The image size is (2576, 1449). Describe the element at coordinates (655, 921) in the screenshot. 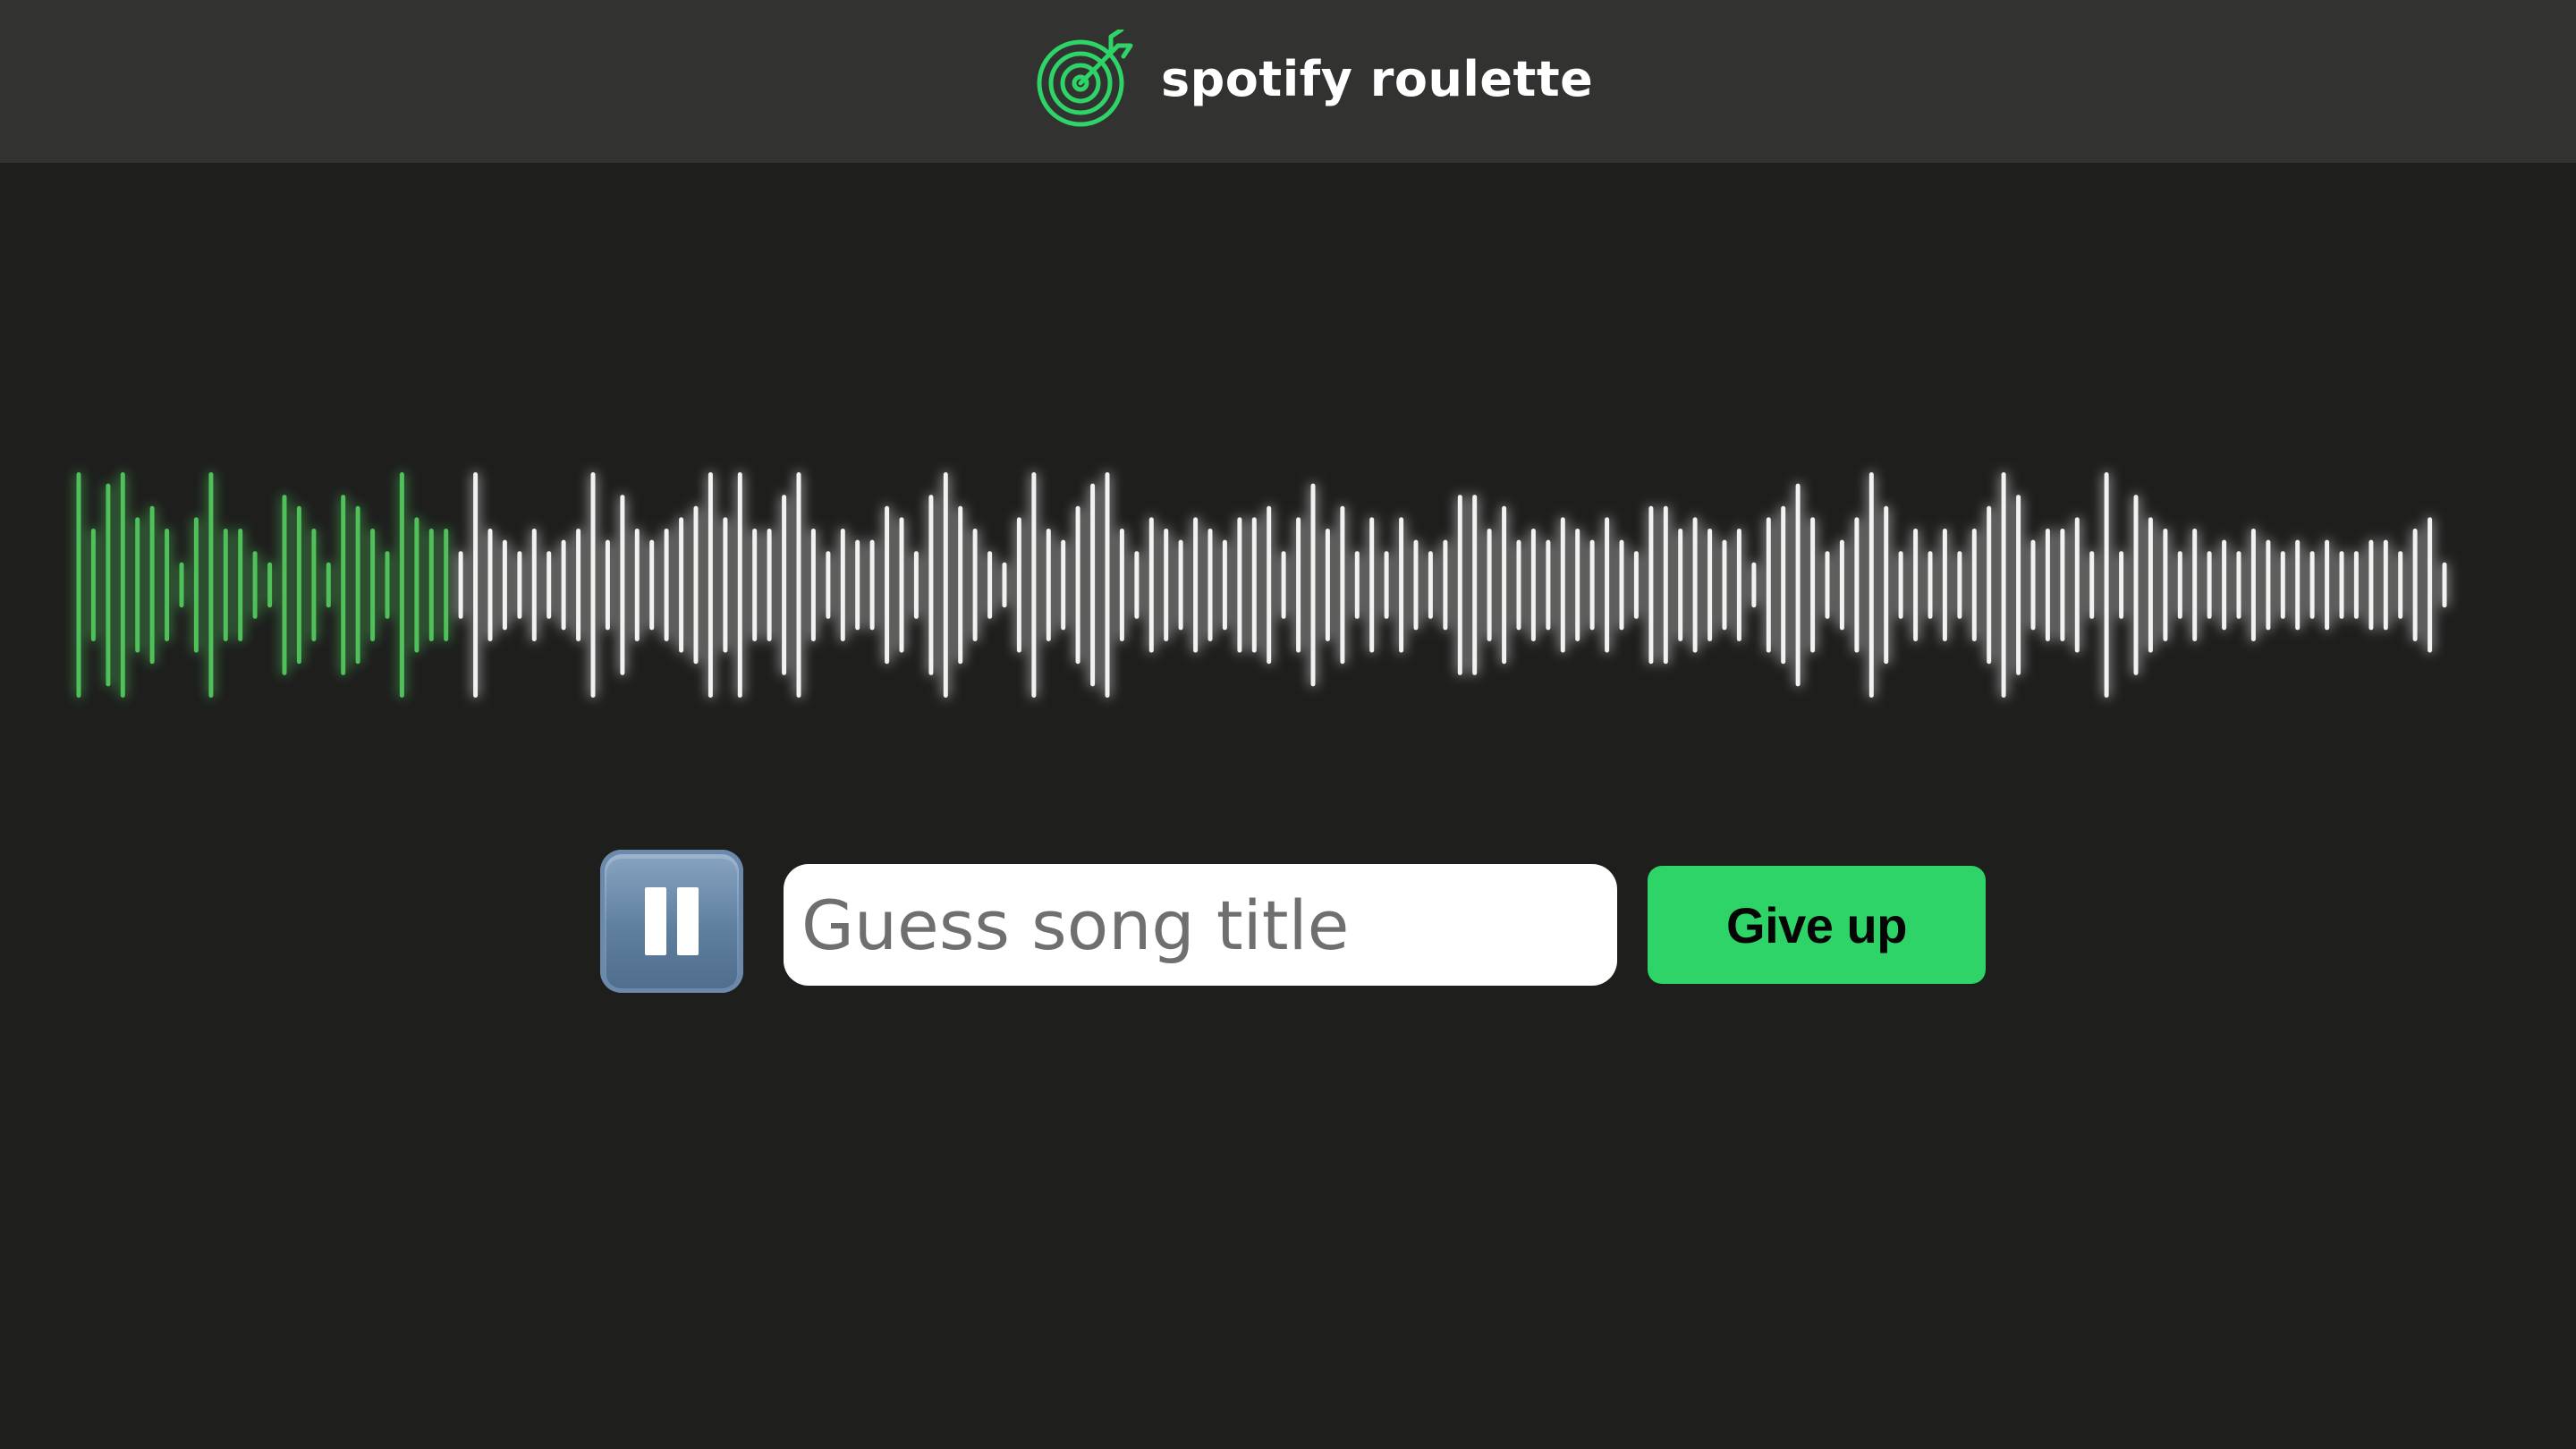

I see `pause-icon` at that location.